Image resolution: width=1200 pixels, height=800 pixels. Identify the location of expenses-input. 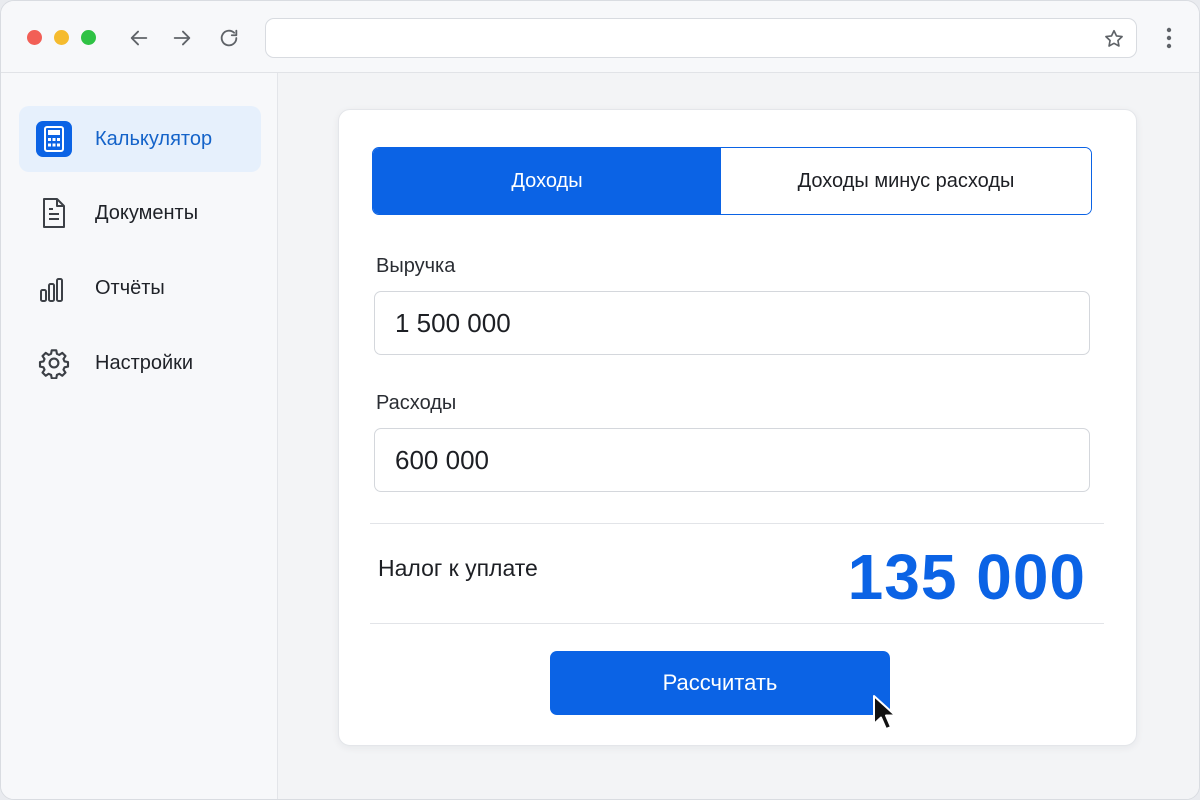
(732, 460).